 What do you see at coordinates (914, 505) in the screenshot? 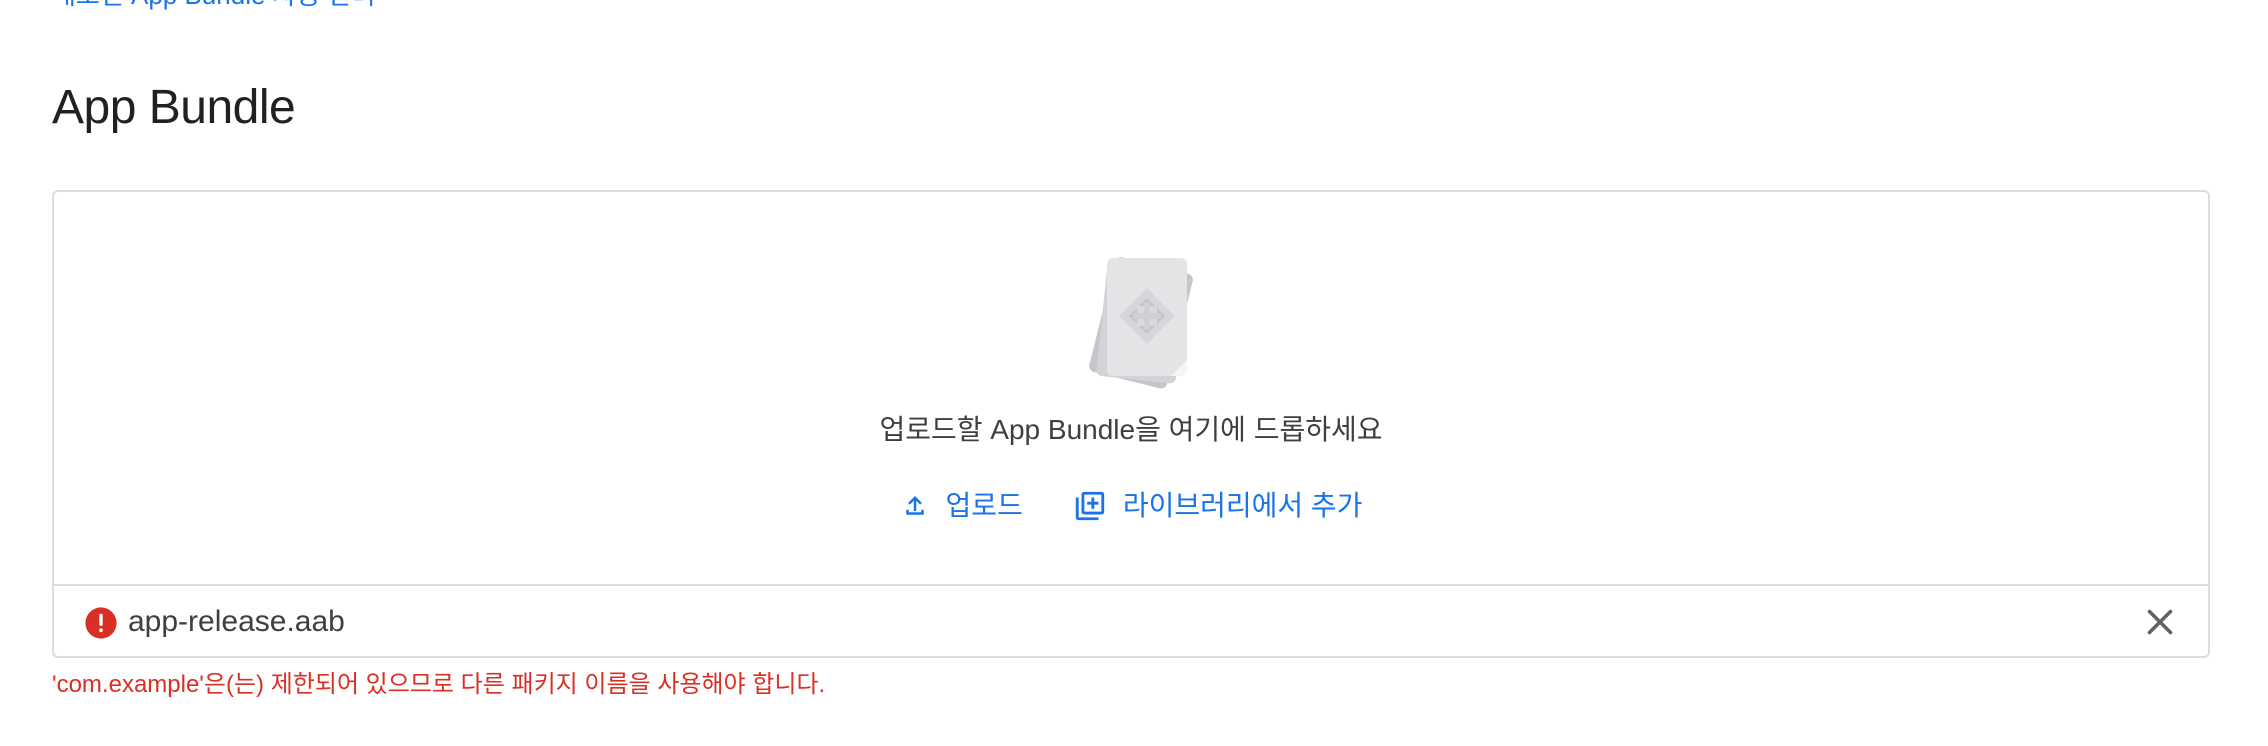
I see `upload-icon` at bounding box center [914, 505].